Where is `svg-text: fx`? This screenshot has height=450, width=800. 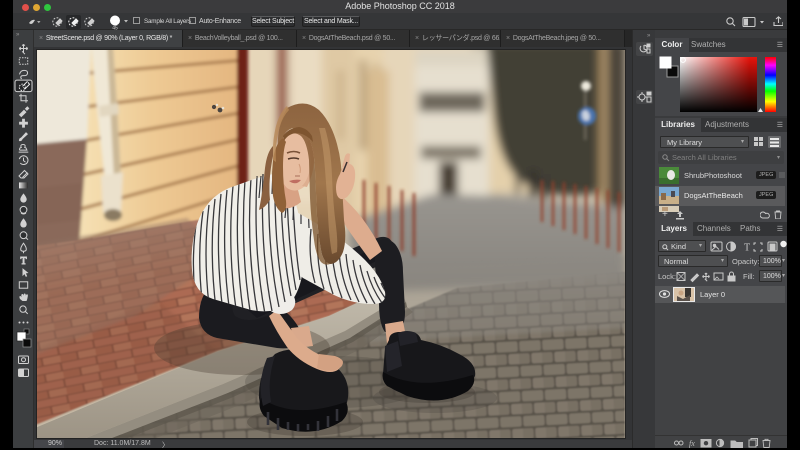 svg-text: fx is located at coordinates (692, 443).